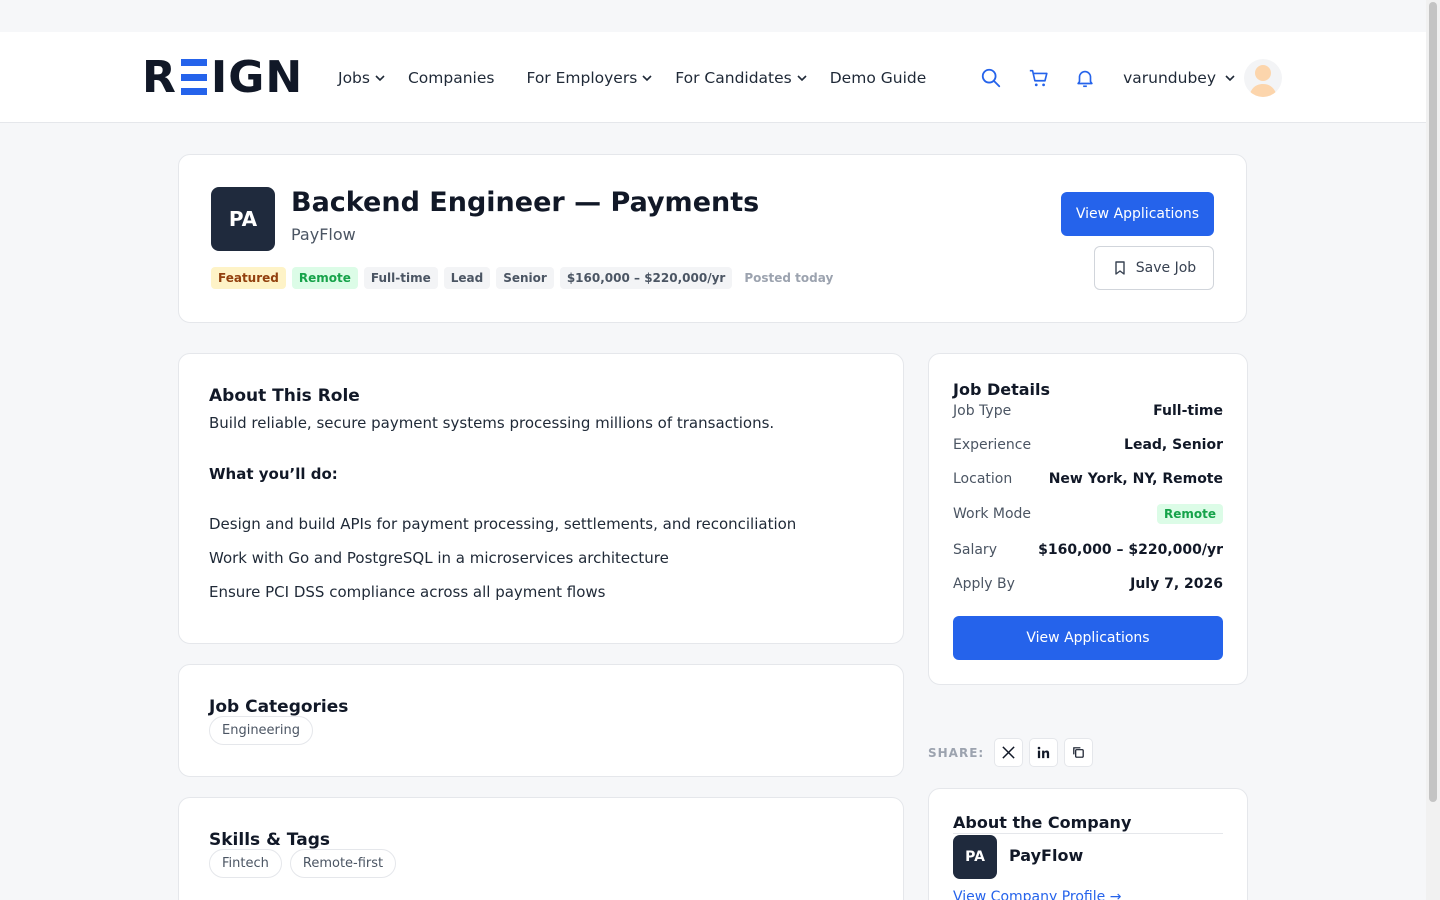 The height and width of the screenshot is (900, 1440). Describe the element at coordinates (1039, 78) in the screenshot. I see `cart-icon` at that location.